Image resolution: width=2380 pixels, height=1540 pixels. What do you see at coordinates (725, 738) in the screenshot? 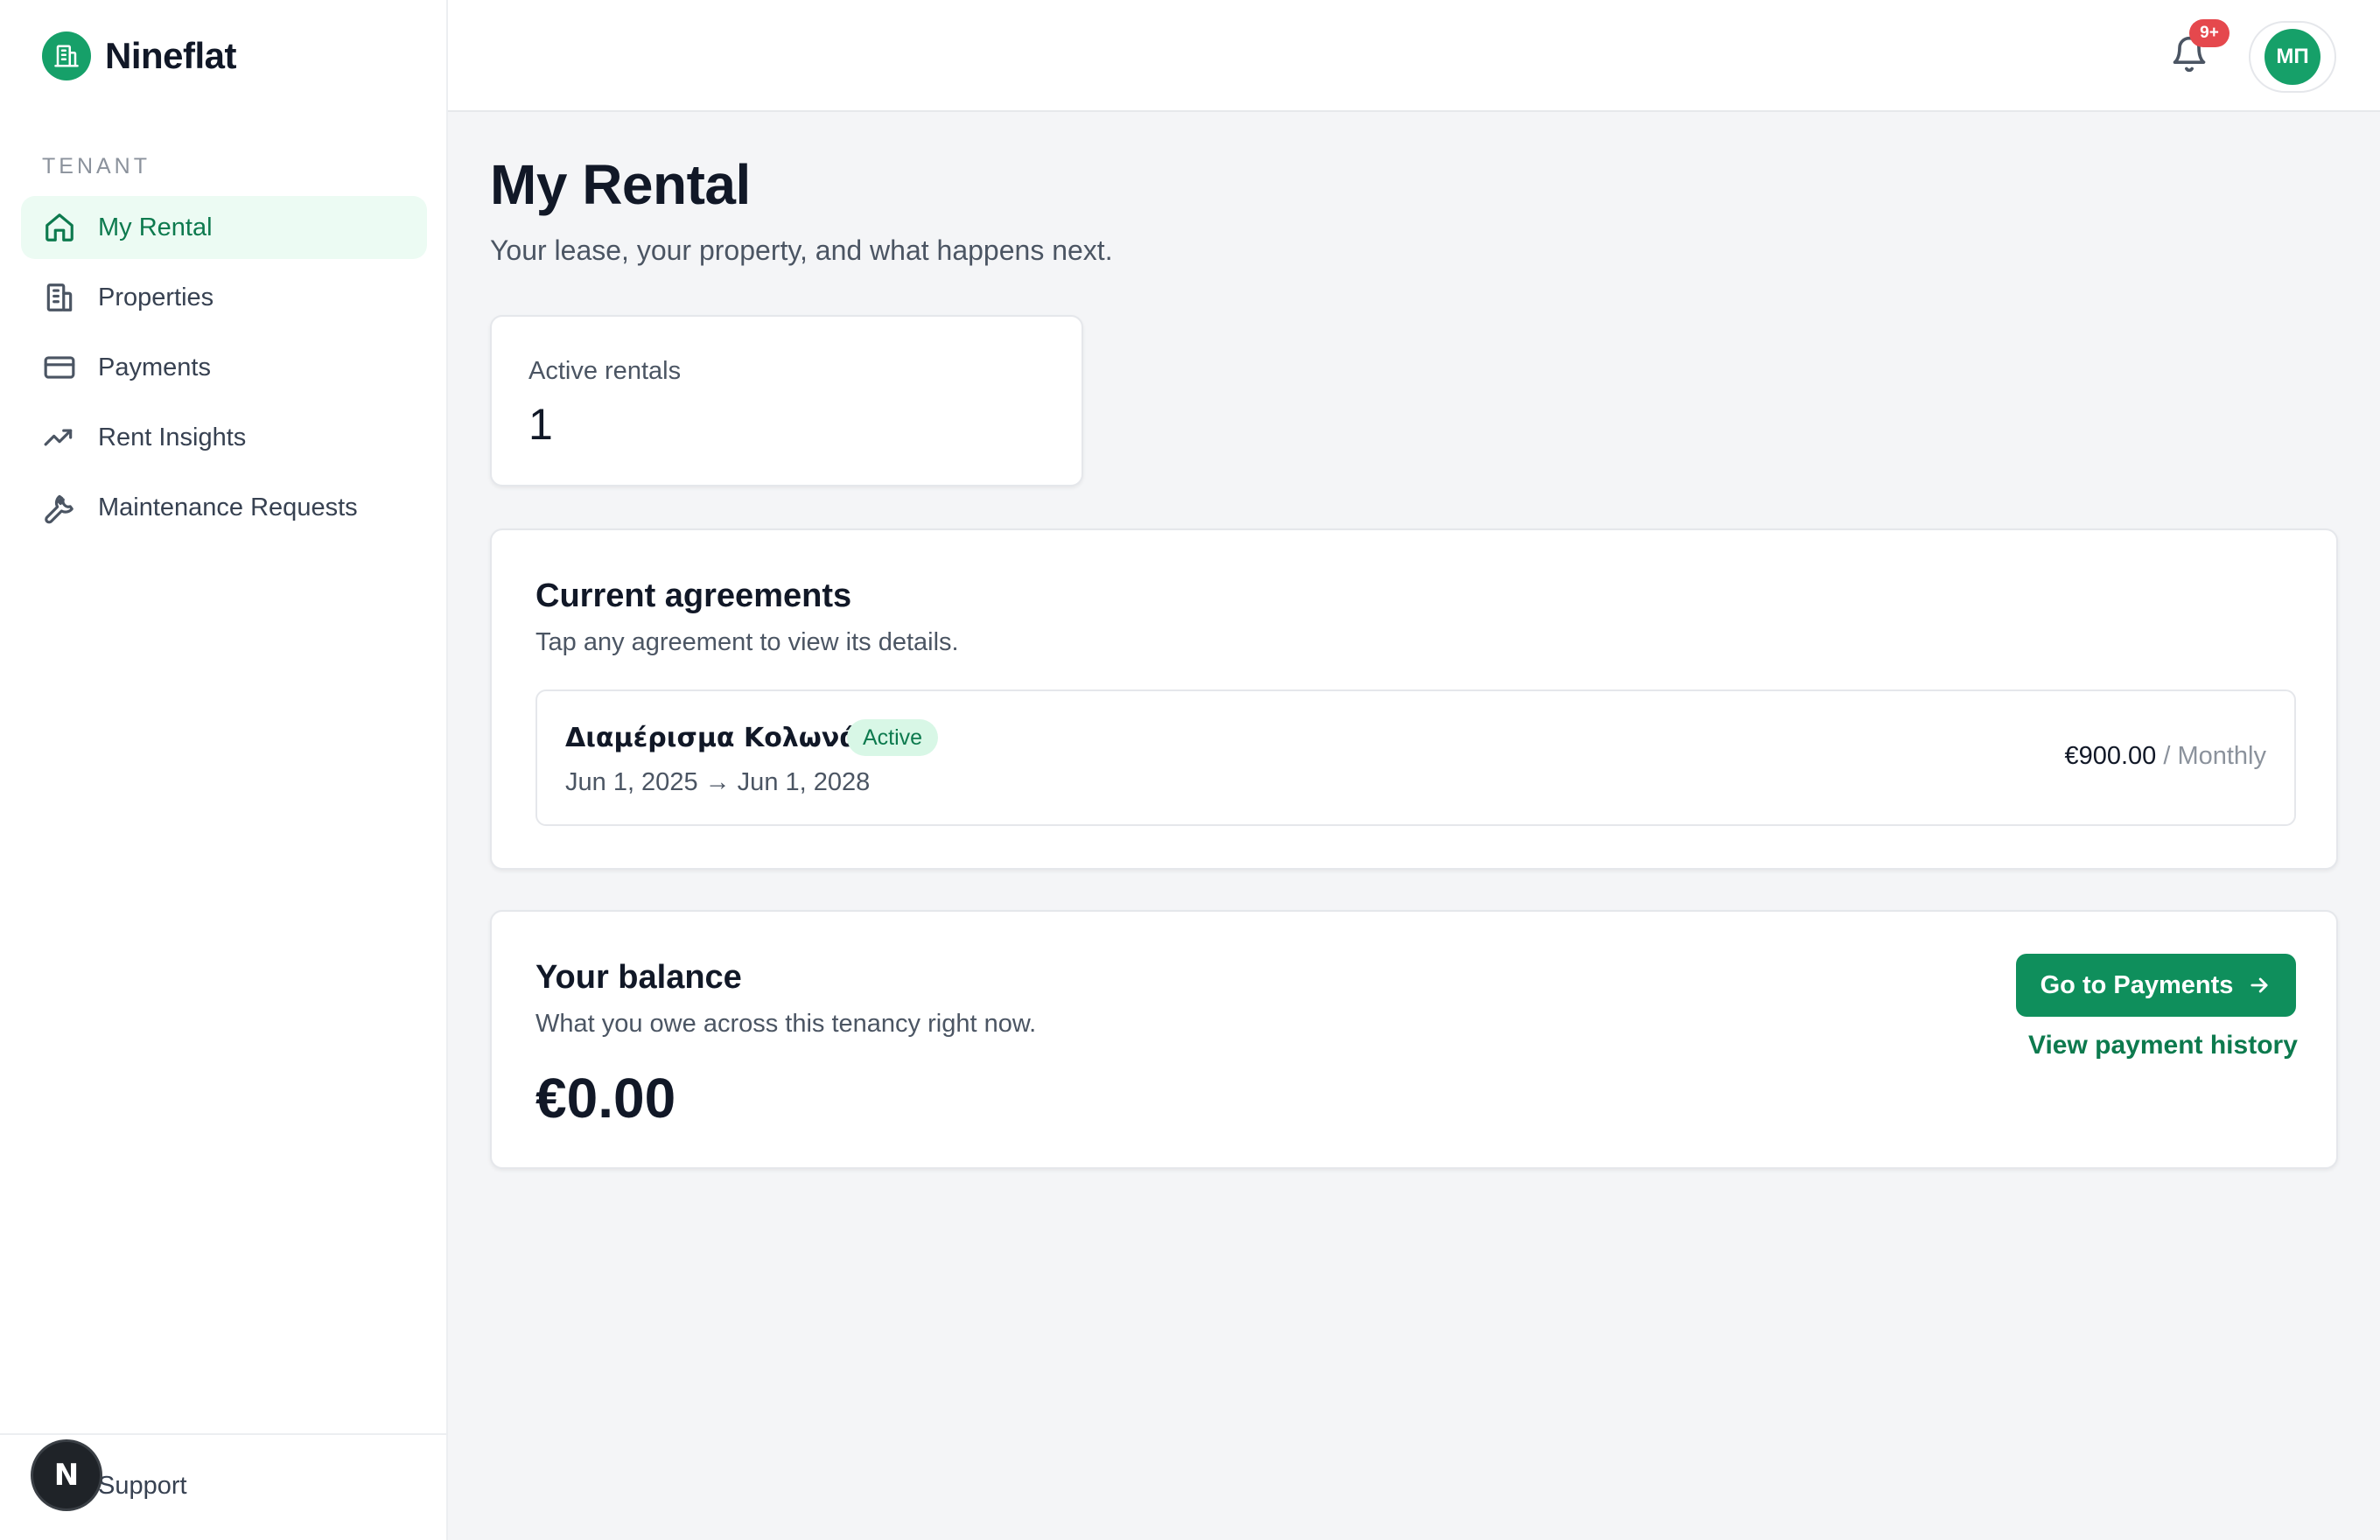
I see `agreement-name: Διαμέρισμα Κολωνάκι` at bounding box center [725, 738].